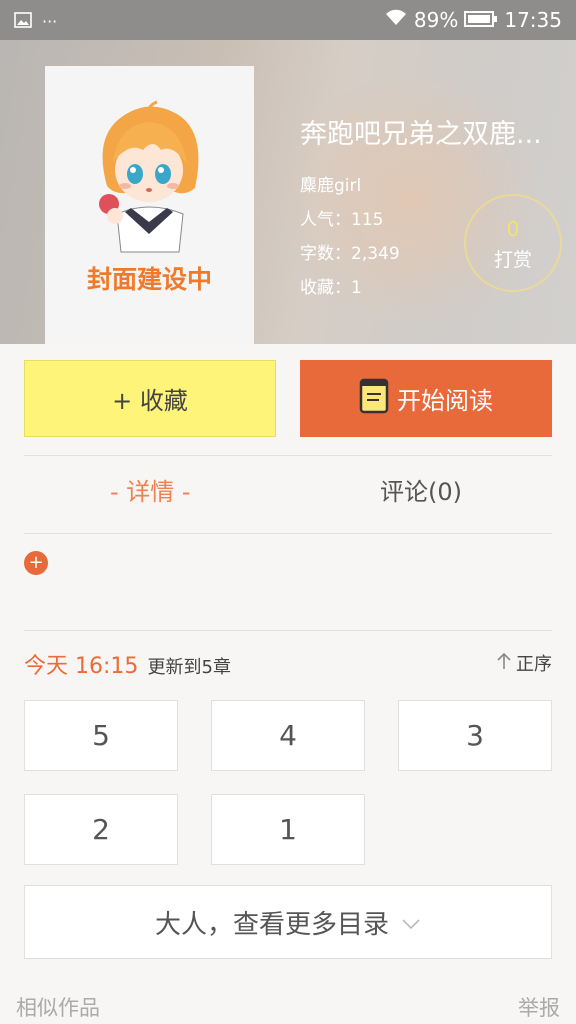 The width and height of the screenshot is (576, 1024). Describe the element at coordinates (411, 922) in the screenshot. I see `chevron-down-icon` at that location.